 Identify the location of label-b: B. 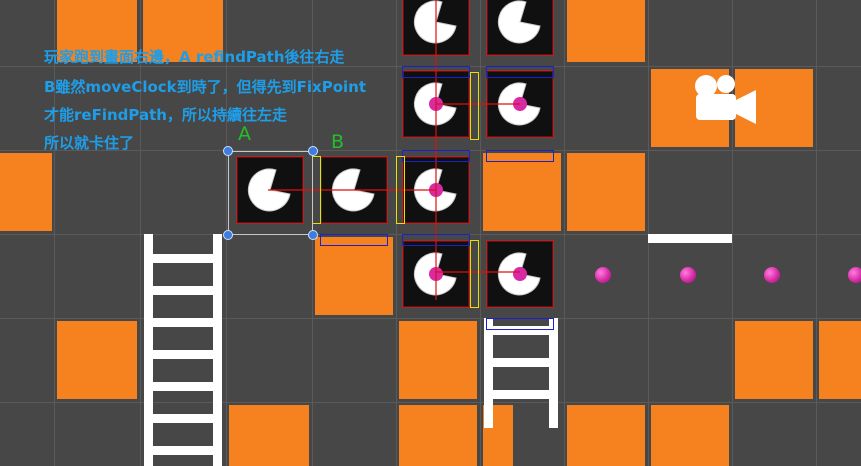
(338, 142).